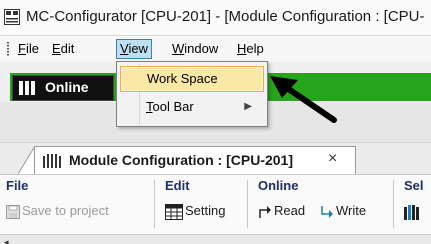  I want to click on ribbon-group-sel-title: Sel, so click(414, 185).